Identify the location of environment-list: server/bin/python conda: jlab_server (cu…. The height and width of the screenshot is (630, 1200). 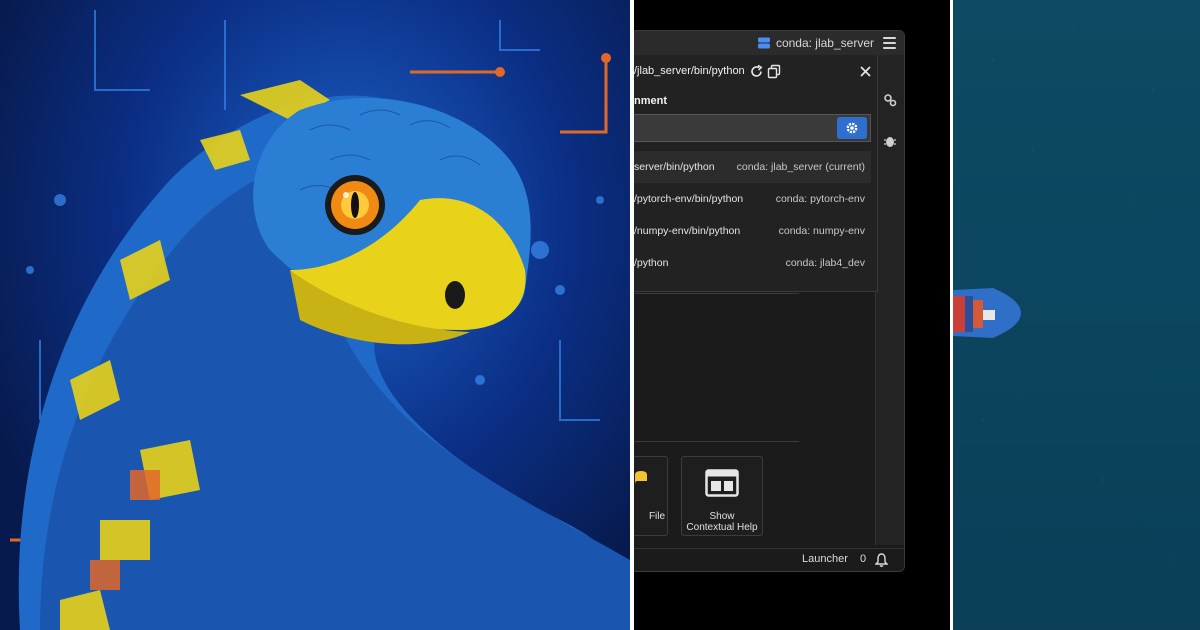
(752, 215).